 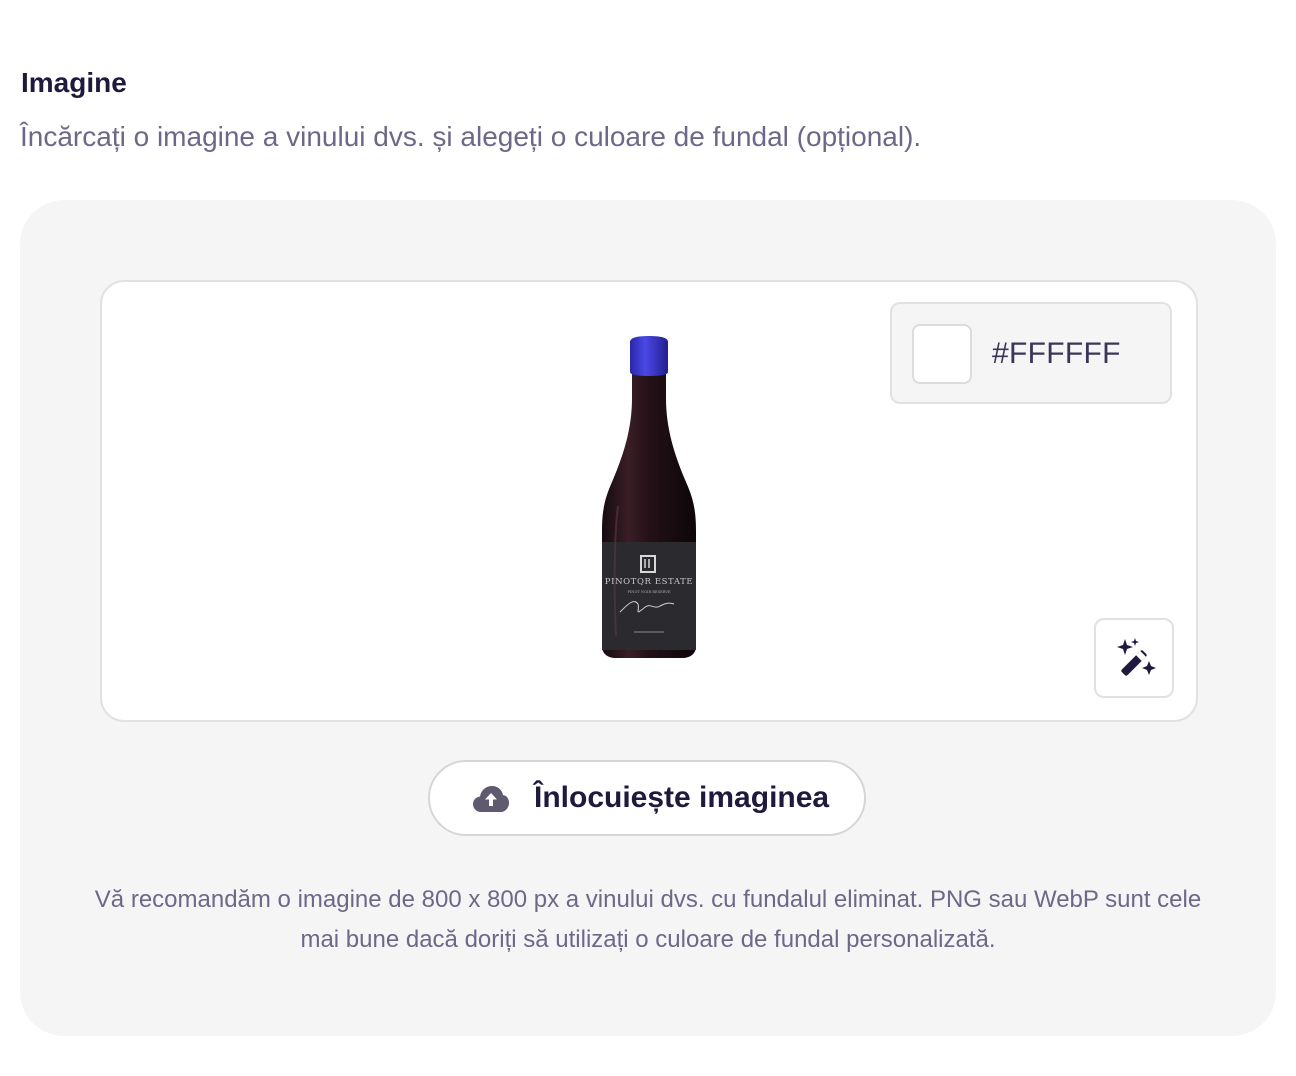 I want to click on replace-image-label: Înlocuiește imaginea, so click(x=682, y=797).